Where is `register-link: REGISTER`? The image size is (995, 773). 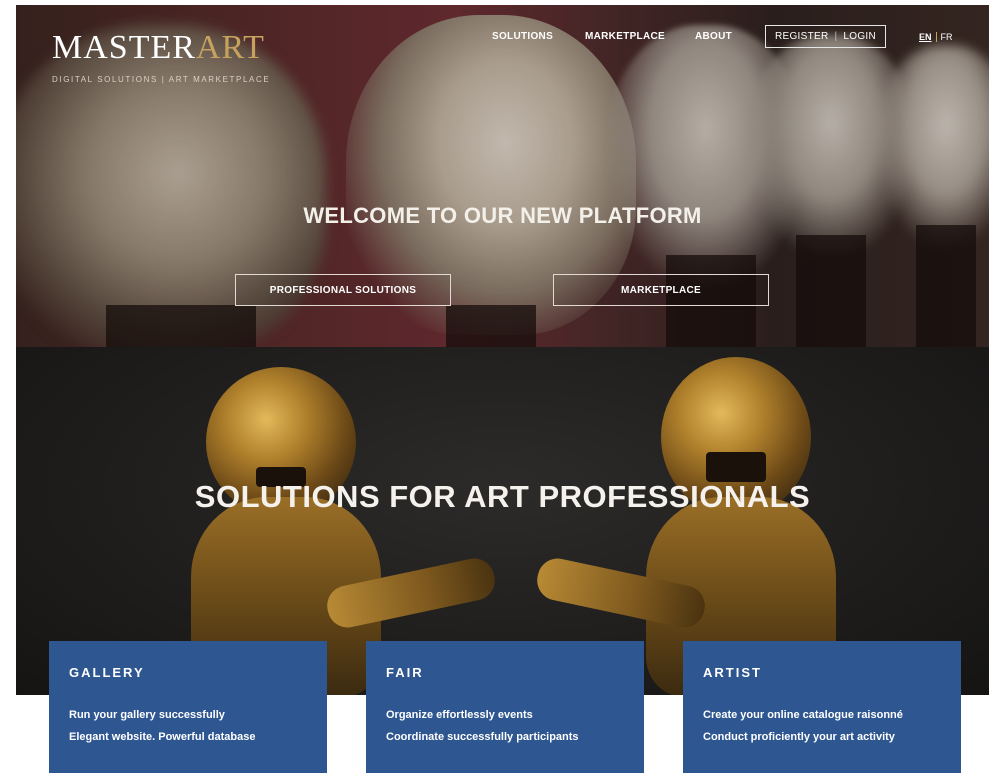 register-link: REGISTER is located at coordinates (802, 36).